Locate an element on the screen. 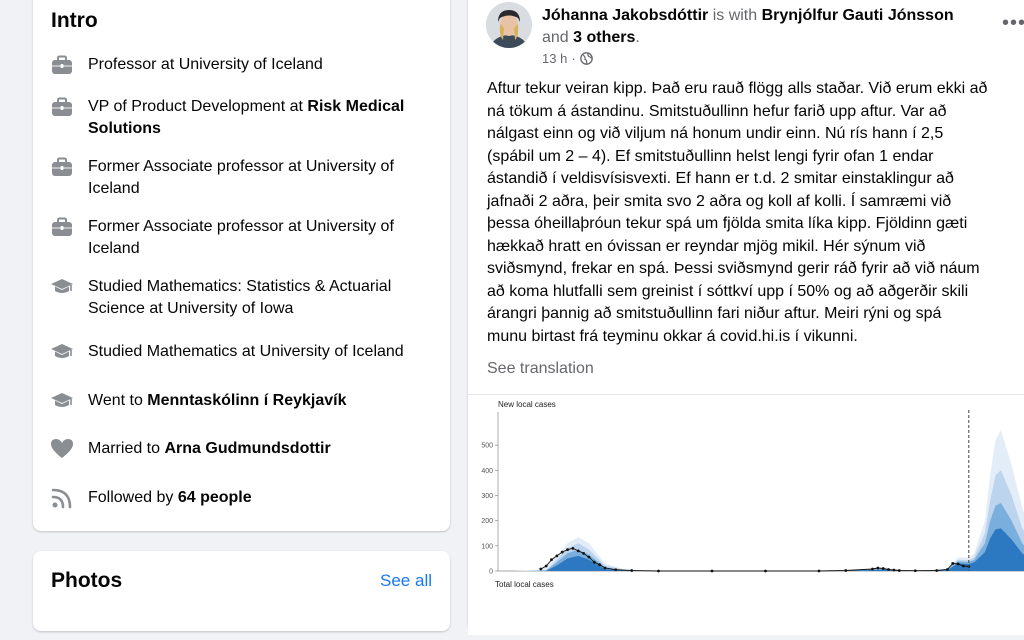  intro-item: Married to Arna Gudmundsdottir is located at coordinates (244, 450).